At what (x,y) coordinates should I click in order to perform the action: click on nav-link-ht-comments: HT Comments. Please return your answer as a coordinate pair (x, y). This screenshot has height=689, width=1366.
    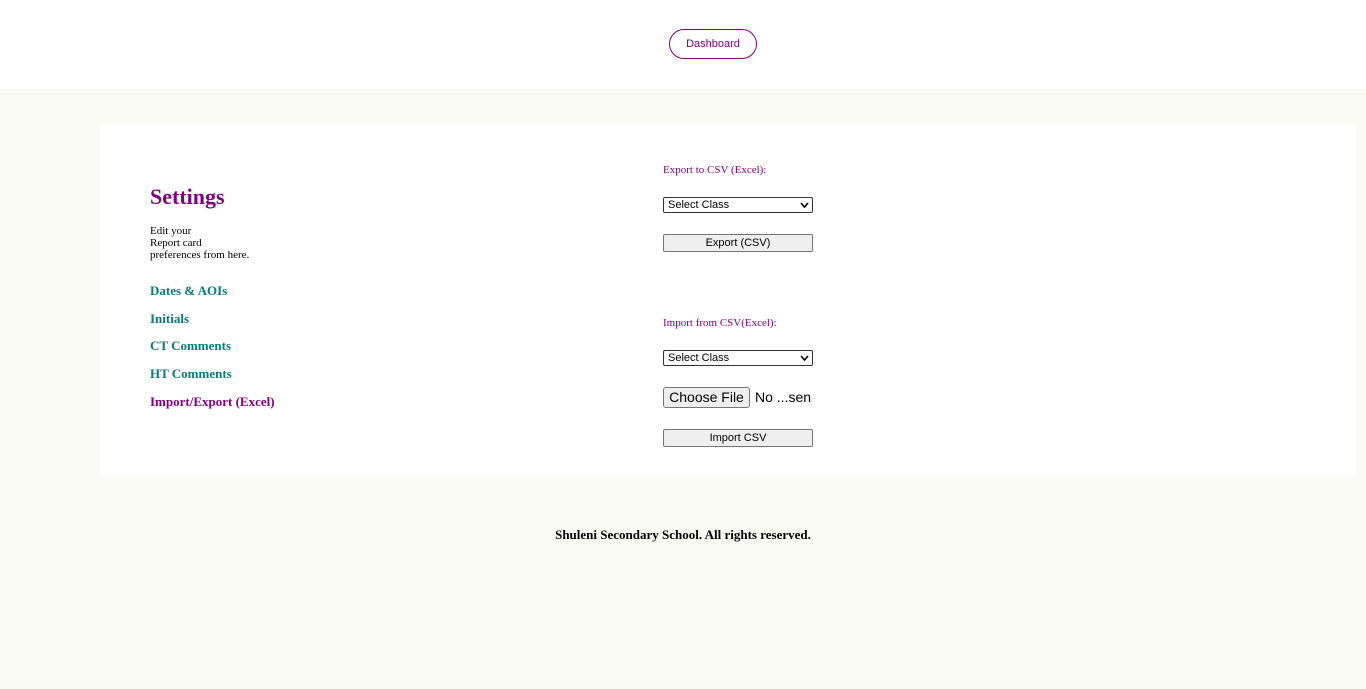
    Looking at the image, I should click on (191, 374).